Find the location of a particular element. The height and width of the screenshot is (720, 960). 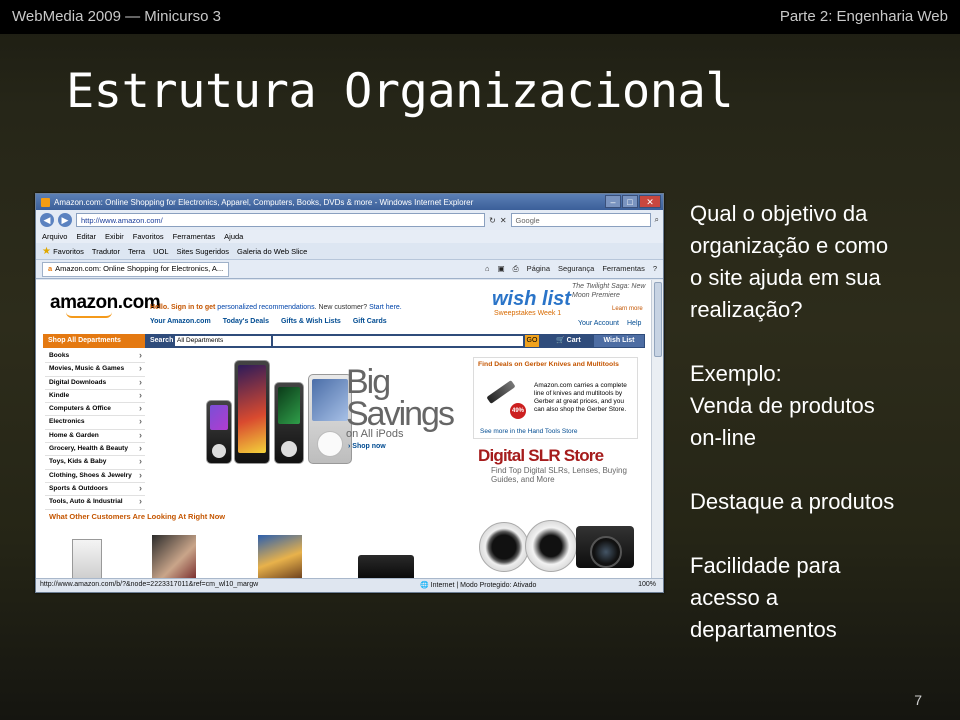

help-icon: ? is located at coordinates (655, 269).